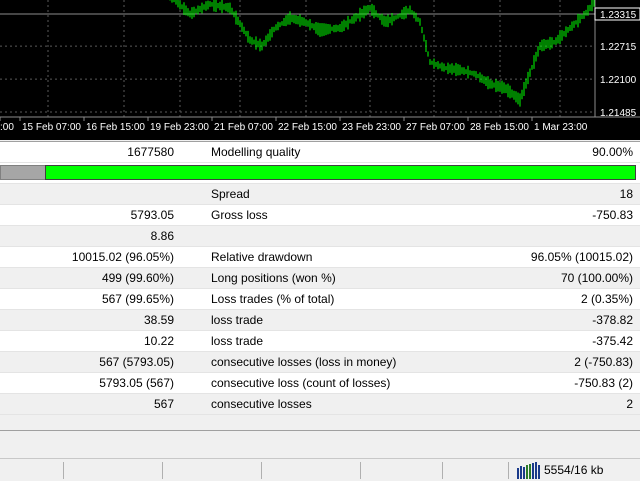 The width and height of the screenshot is (640, 481). I want to click on time-label: 15 Feb 07:00, so click(51, 127).